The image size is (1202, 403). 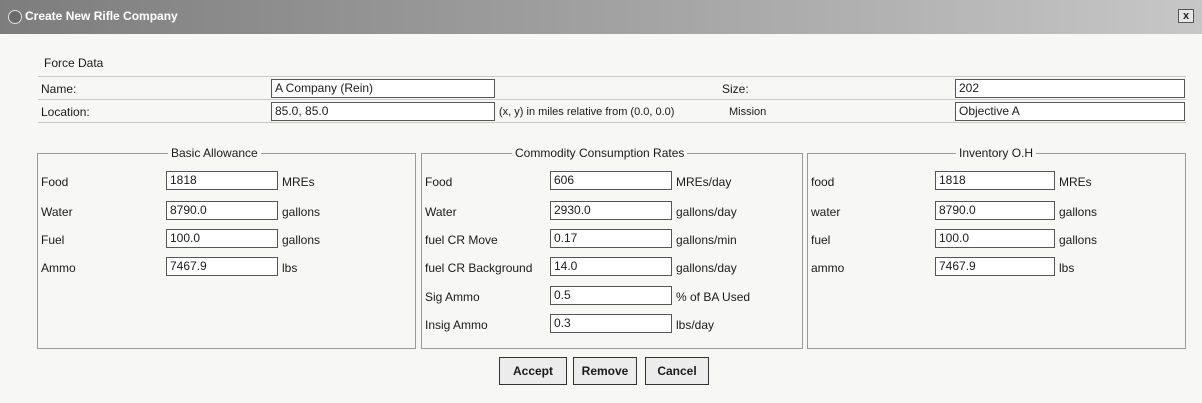 I want to click on cr-food-label: Food, so click(x=439, y=182).